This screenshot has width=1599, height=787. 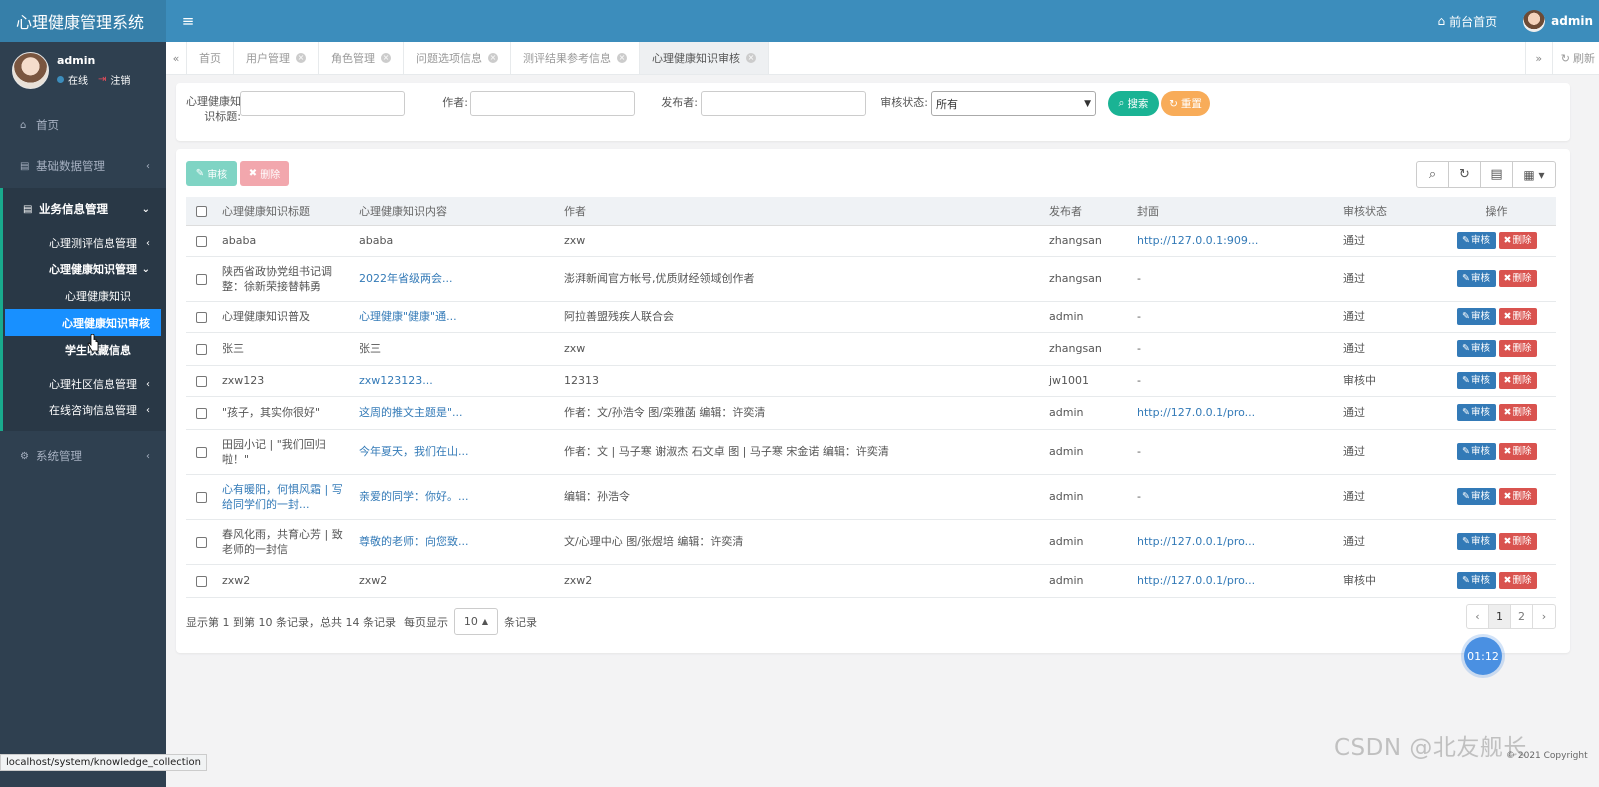 I want to click on tabs-scroll-left-icon: «, so click(x=176, y=58).